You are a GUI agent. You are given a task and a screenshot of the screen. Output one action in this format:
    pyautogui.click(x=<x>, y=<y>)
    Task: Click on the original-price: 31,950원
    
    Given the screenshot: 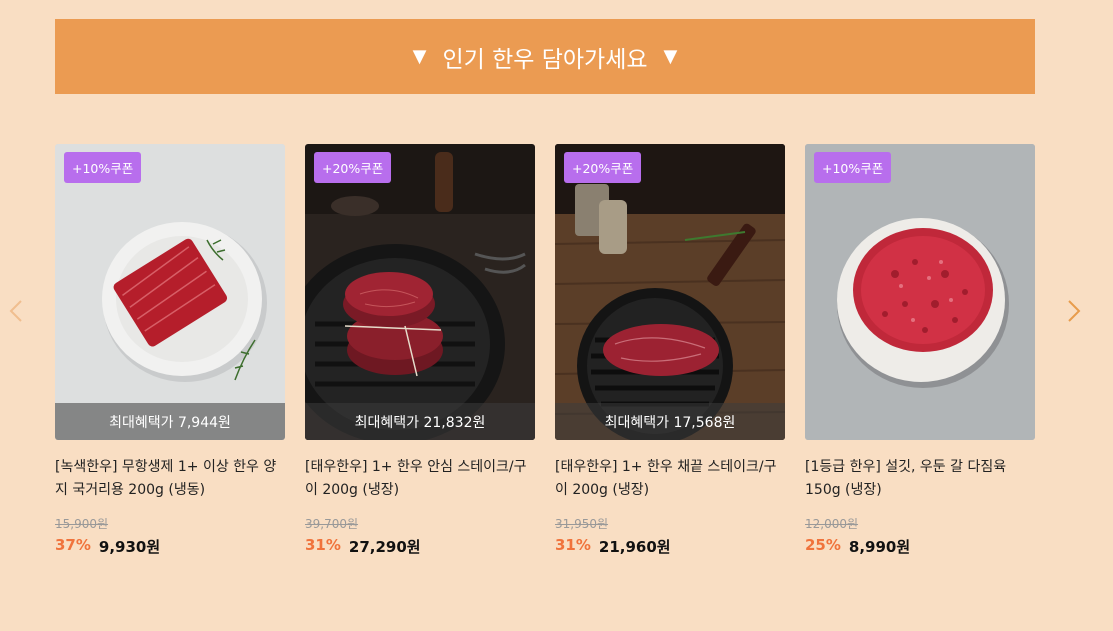 What is the action you would take?
    pyautogui.click(x=582, y=524)
    